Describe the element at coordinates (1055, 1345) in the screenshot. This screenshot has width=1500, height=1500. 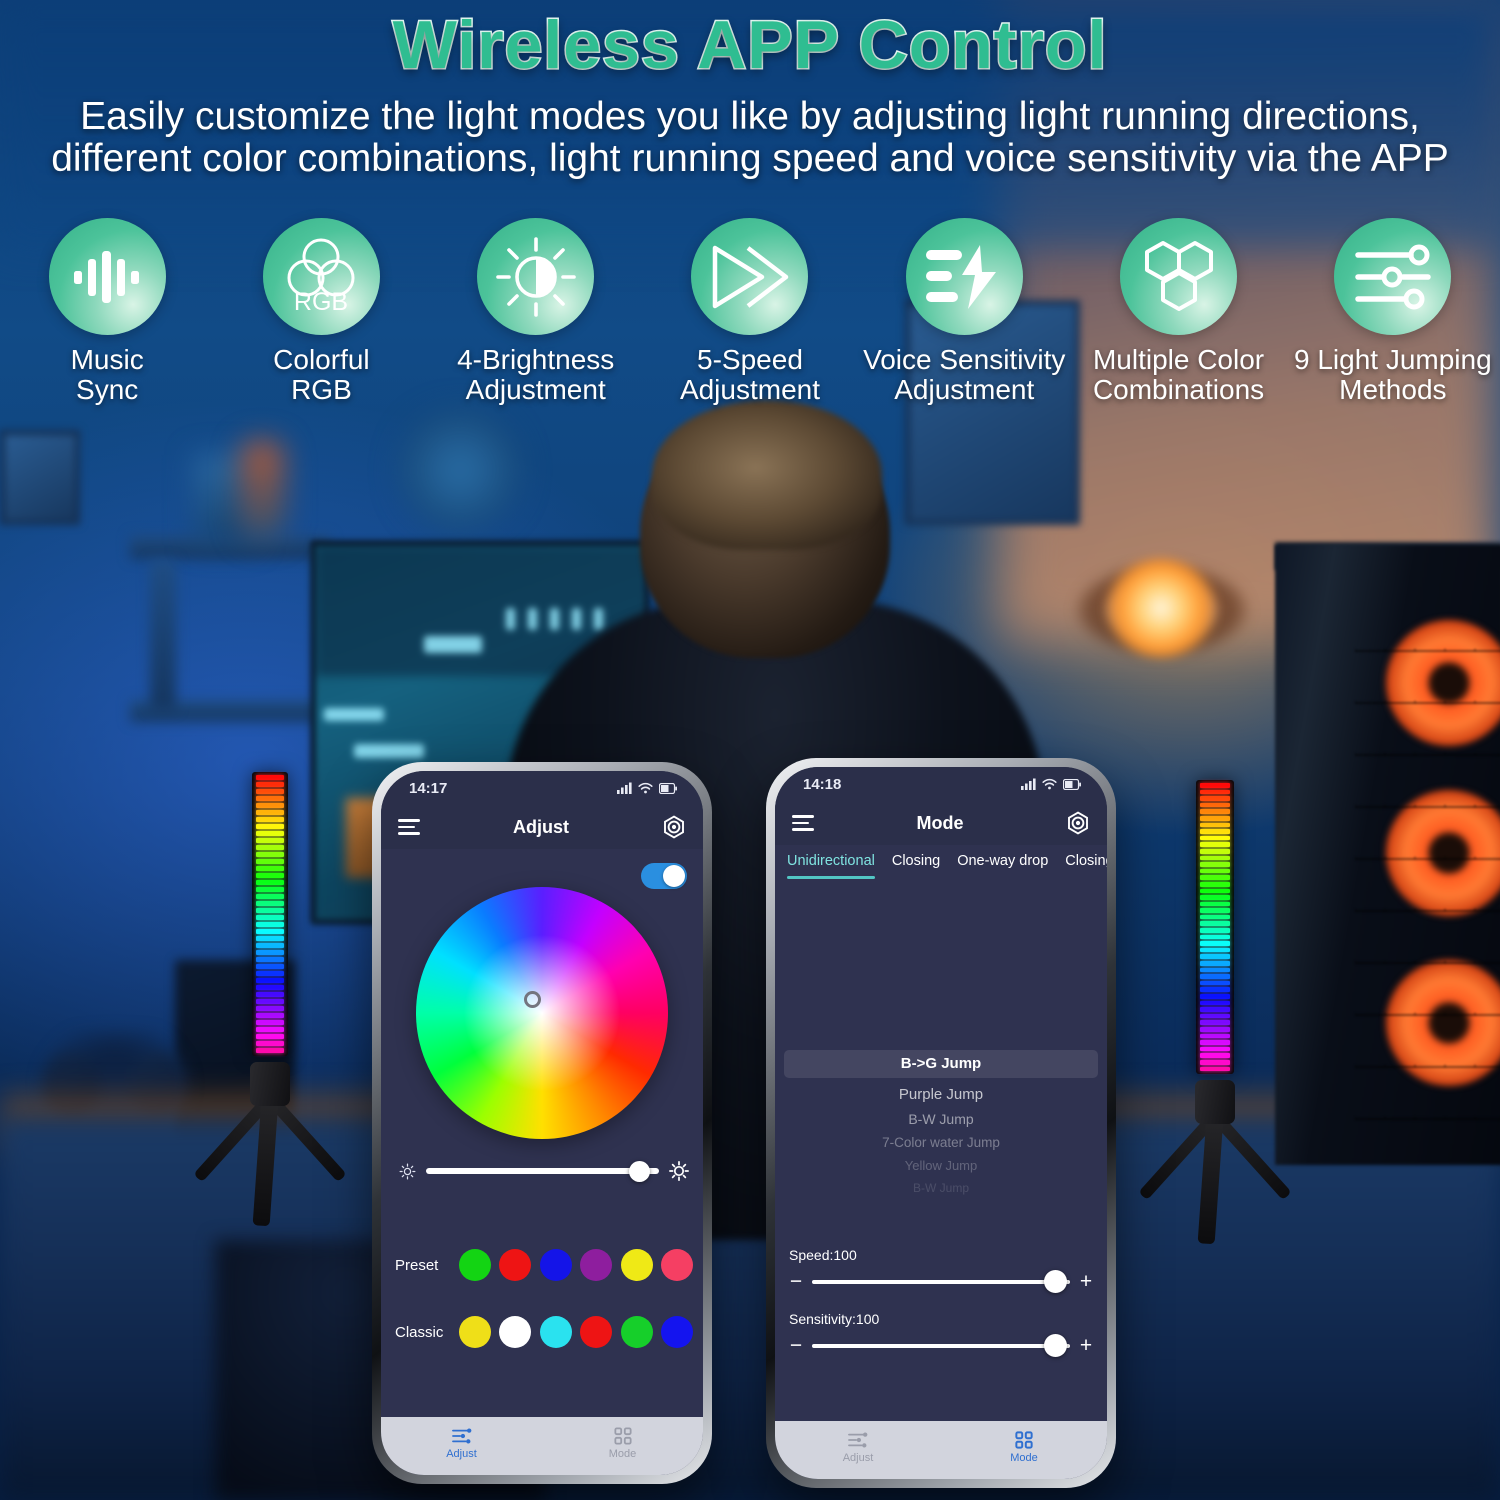
I see `sensitivity-thumb` at that location.